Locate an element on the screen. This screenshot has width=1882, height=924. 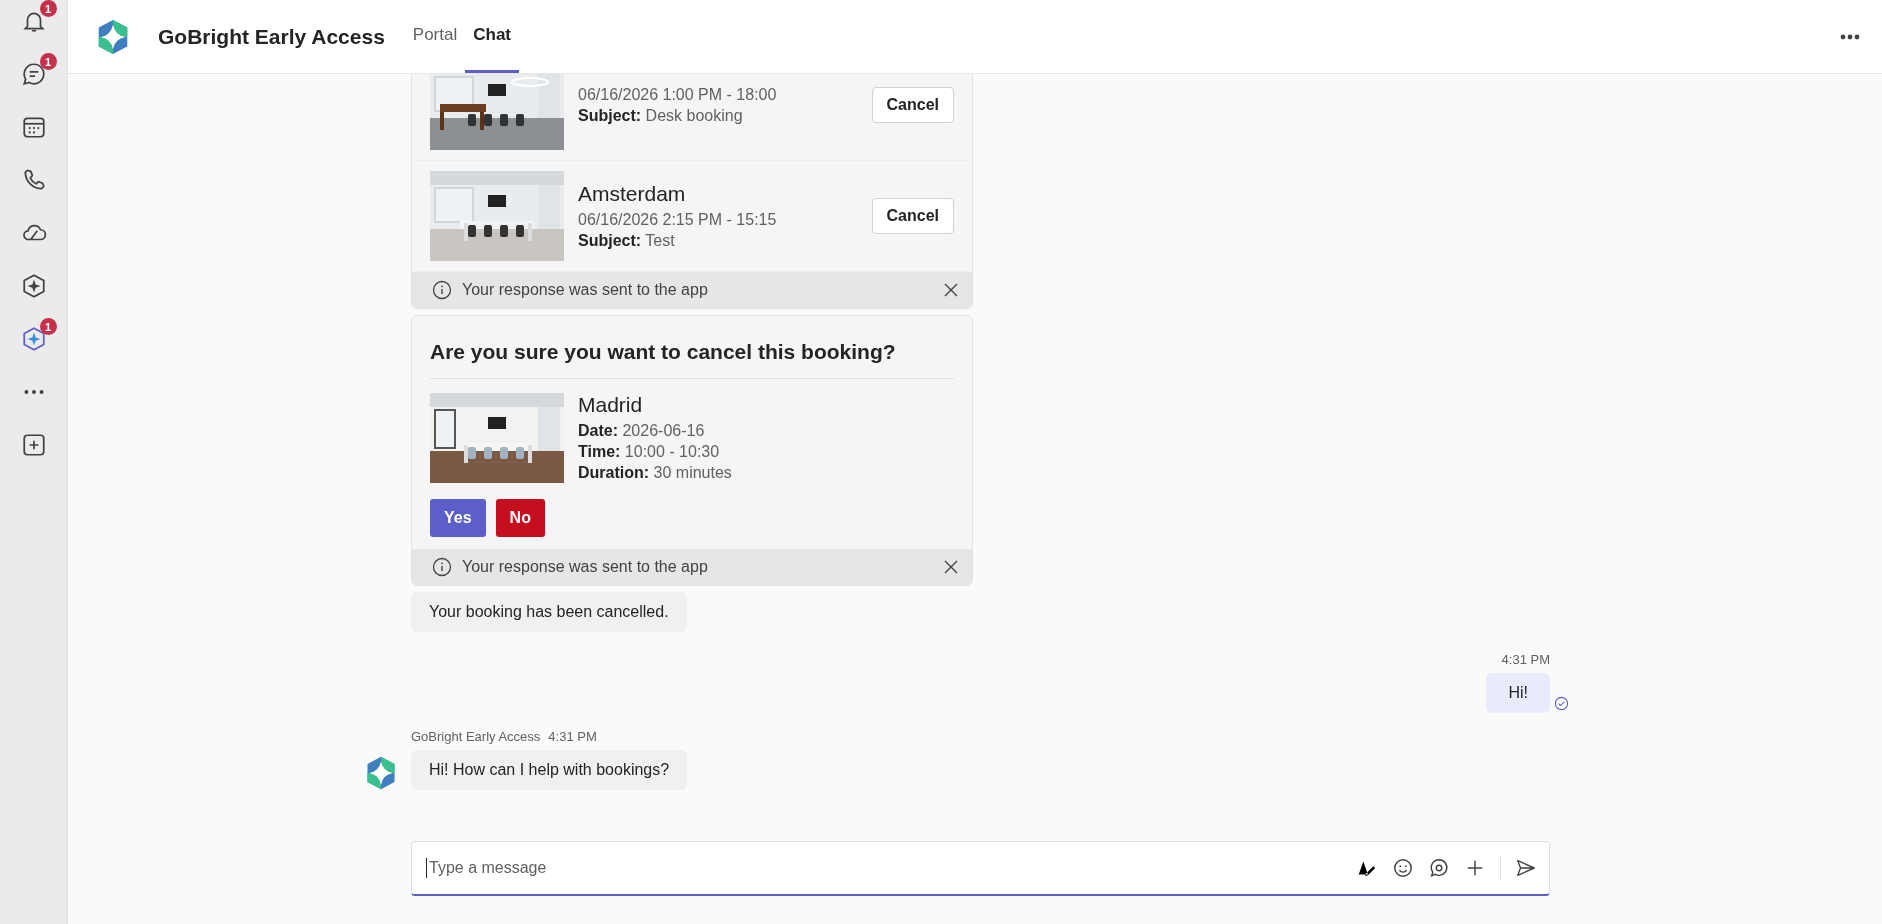
booking-datetime: 06/16/2026 1:00 PM - 18:00 is located at coordinates (678, 94).